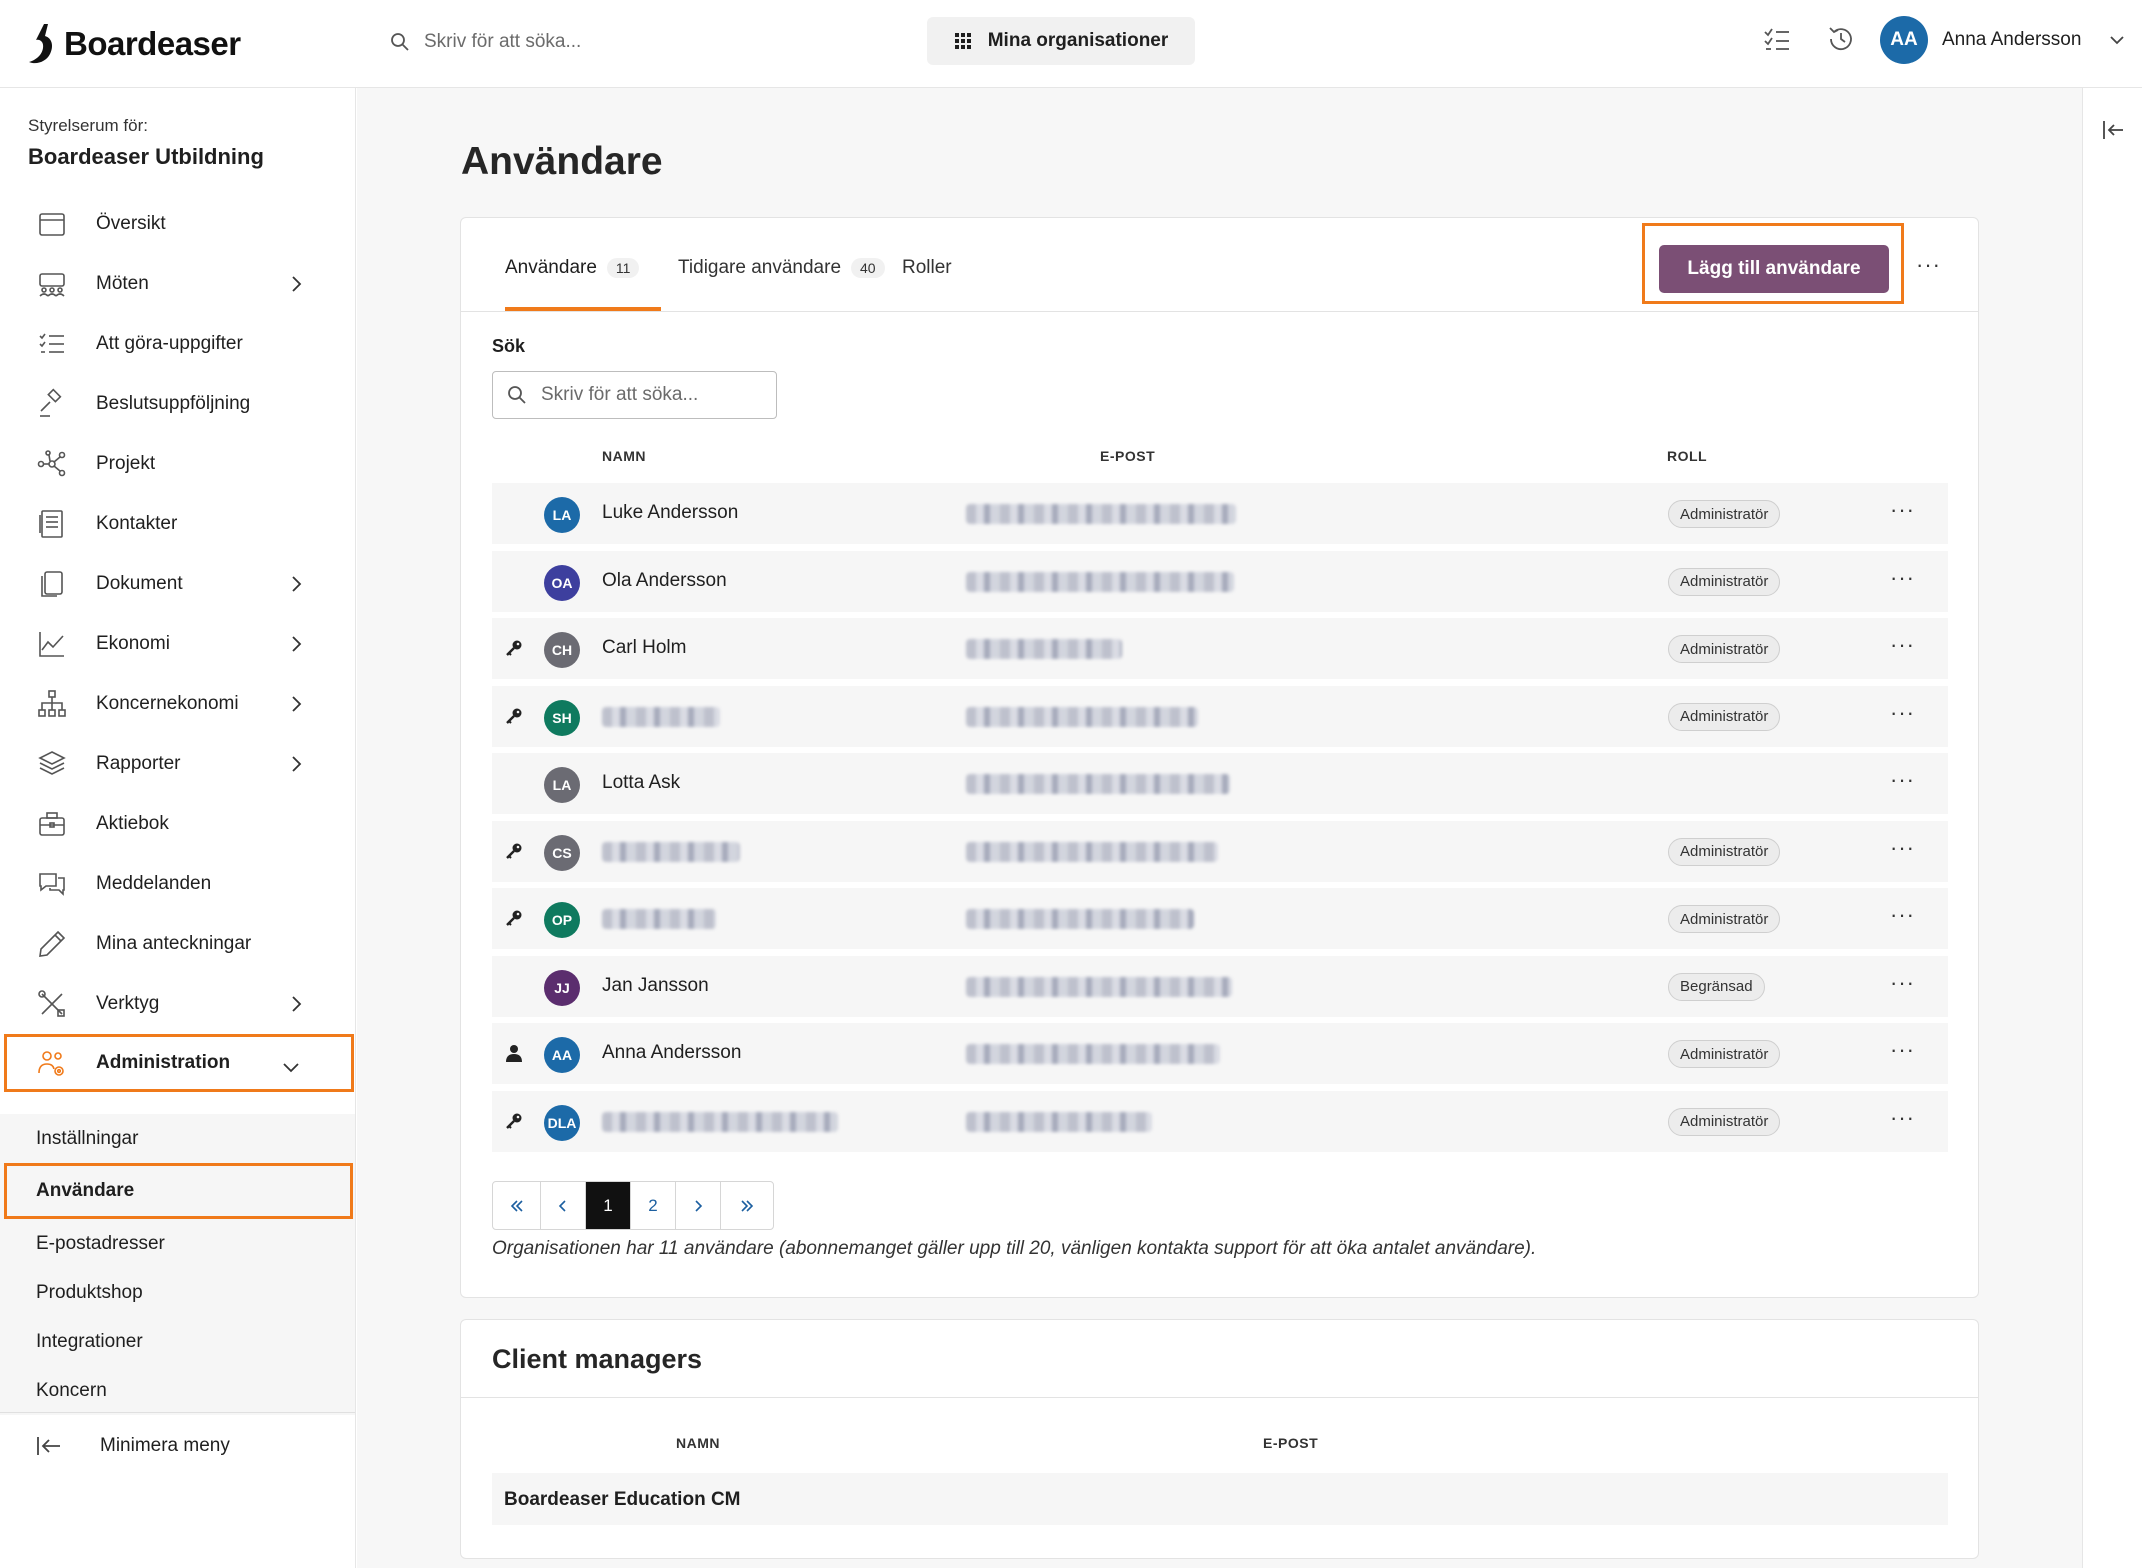 This screenshot has height=1568, width=2142. Describe the element at coordinates (178, 284) in the screenshot. I see `sidebar-item-moten: Möten` at that location.